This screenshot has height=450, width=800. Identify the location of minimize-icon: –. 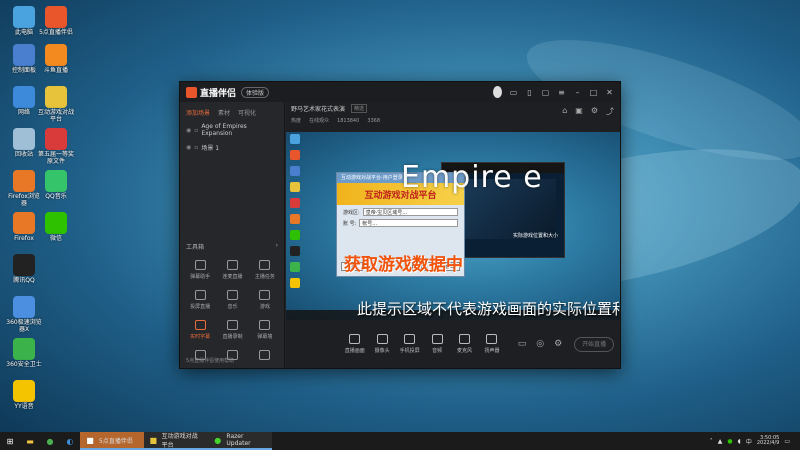
(577, 92).